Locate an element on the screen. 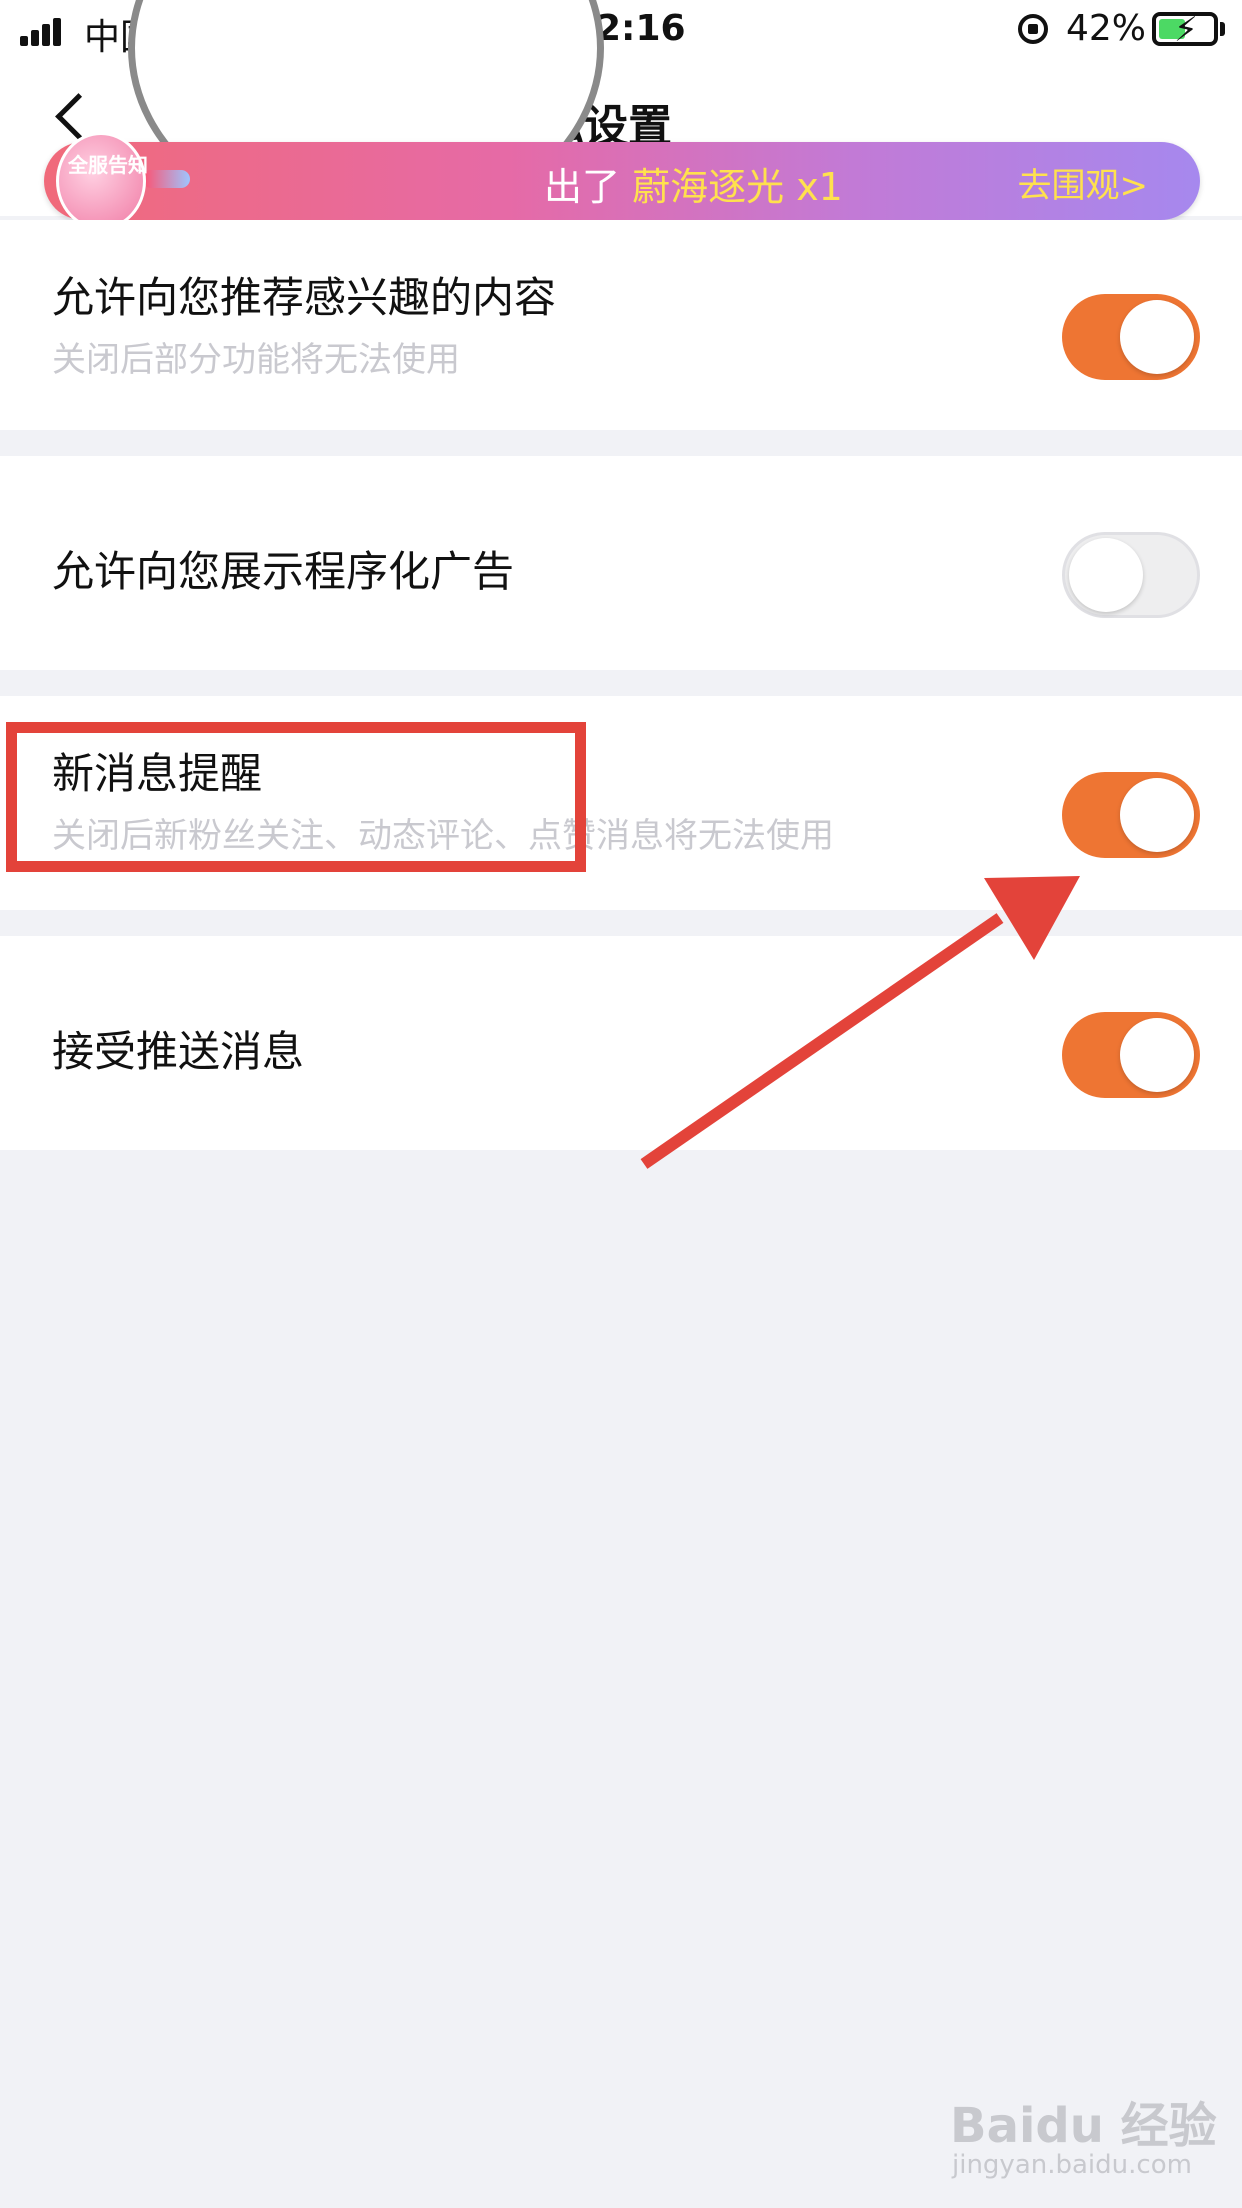 The image size is (1242, 2208). annotation-arrow is located at coordinates (860, 1022).